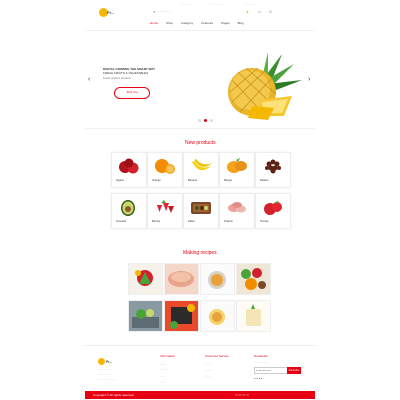 This screenshot has height=400, width=400. What do you see at coordinates (258, 378) in the screenshot?
I see `social-icons: ● ● ● ●` at bounding box center [258, 378].